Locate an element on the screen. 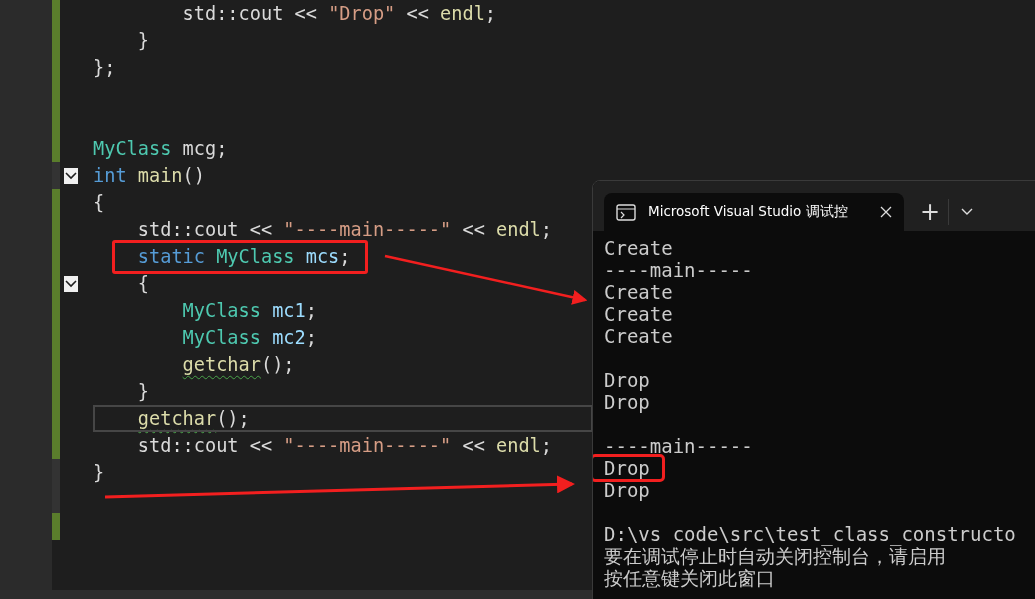 Image resolution: width=1035 pixels, height=599 pixels. code-line: MyClass mc1; is located at coordinates (249, 311).